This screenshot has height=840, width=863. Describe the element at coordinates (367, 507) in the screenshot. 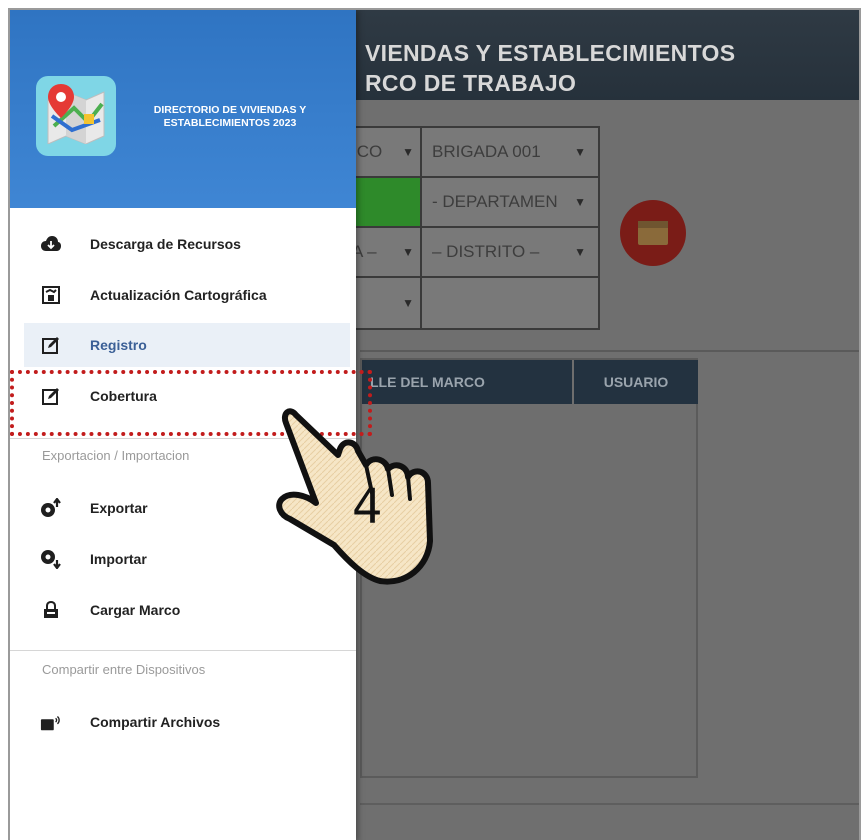

I see `step-number: 4` at that location.